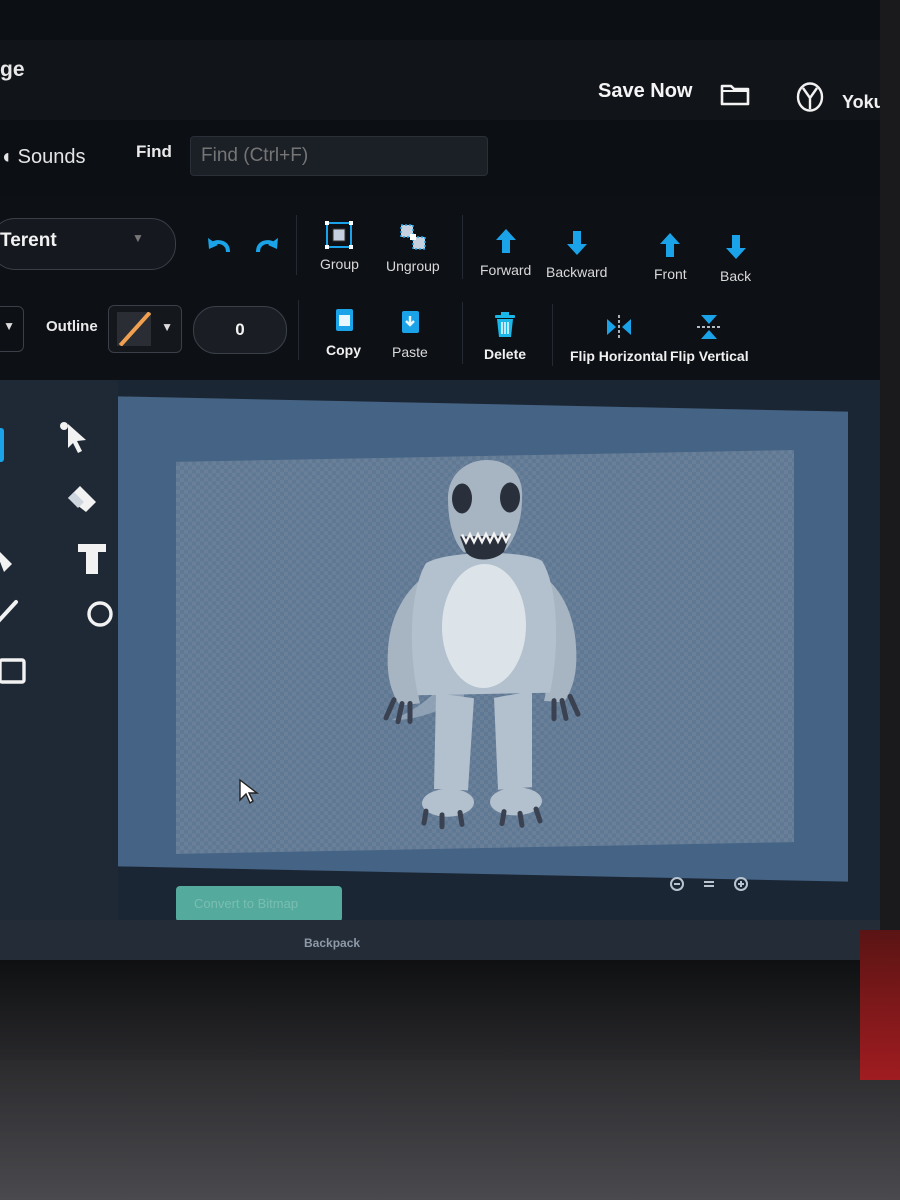 Image resolution: width=900 pixels, height=1200 pixels. What do you see at coordinates (16, 670) in the screenshot?
I see `rectangle-tool-icon` at bounding box center [16, 670].